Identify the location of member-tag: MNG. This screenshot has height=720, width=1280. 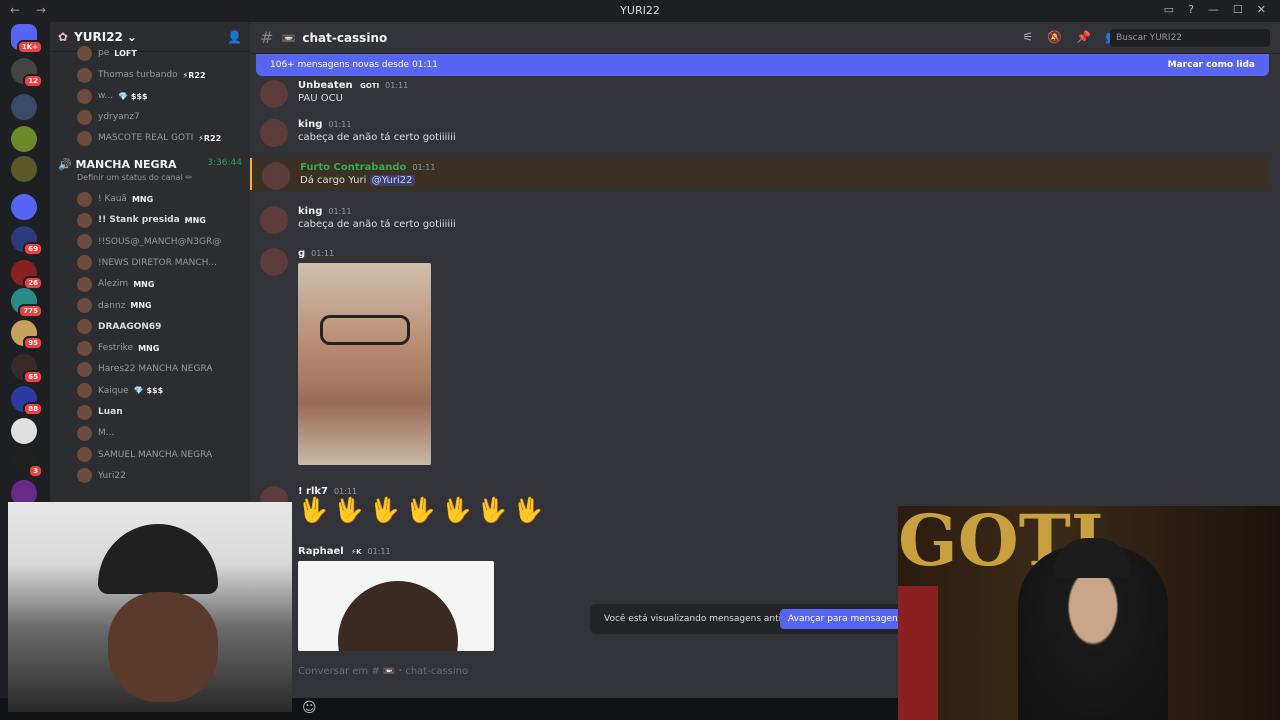
(195, 220).